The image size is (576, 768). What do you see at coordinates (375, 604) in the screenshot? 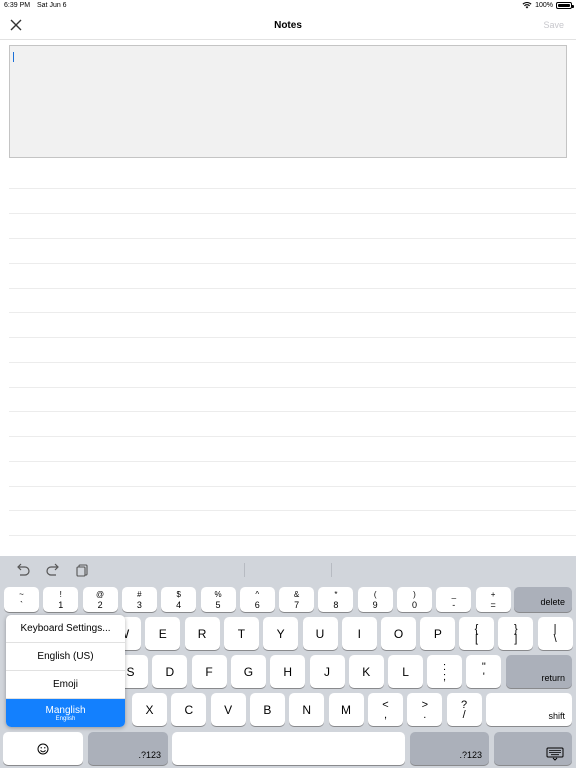
I see `key-char: 9` at bounding box center [375, 604].